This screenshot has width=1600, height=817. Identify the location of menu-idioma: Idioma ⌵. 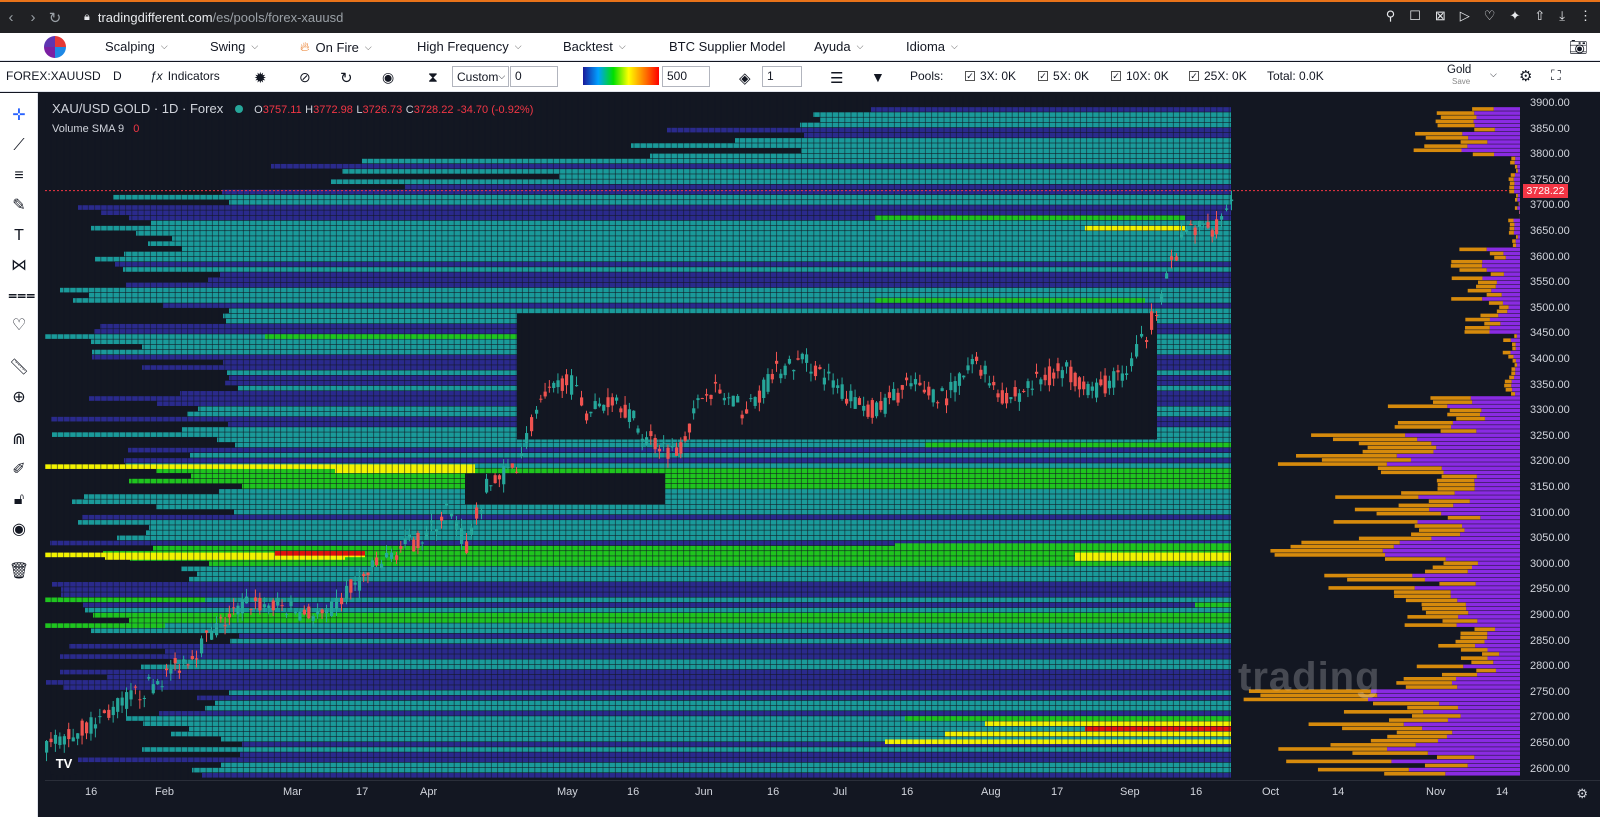
(932, 46).